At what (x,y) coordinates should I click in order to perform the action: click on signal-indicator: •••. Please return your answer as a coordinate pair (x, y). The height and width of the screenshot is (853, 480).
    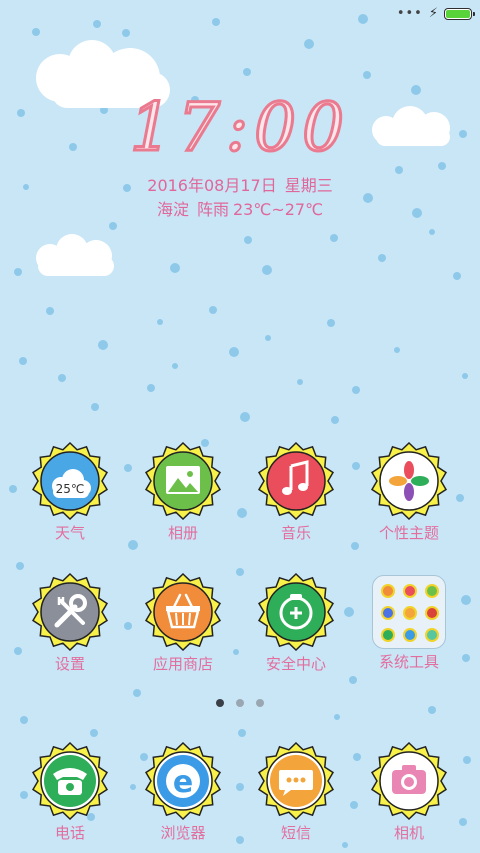
    Looking at the image, I should click on (409, 13).